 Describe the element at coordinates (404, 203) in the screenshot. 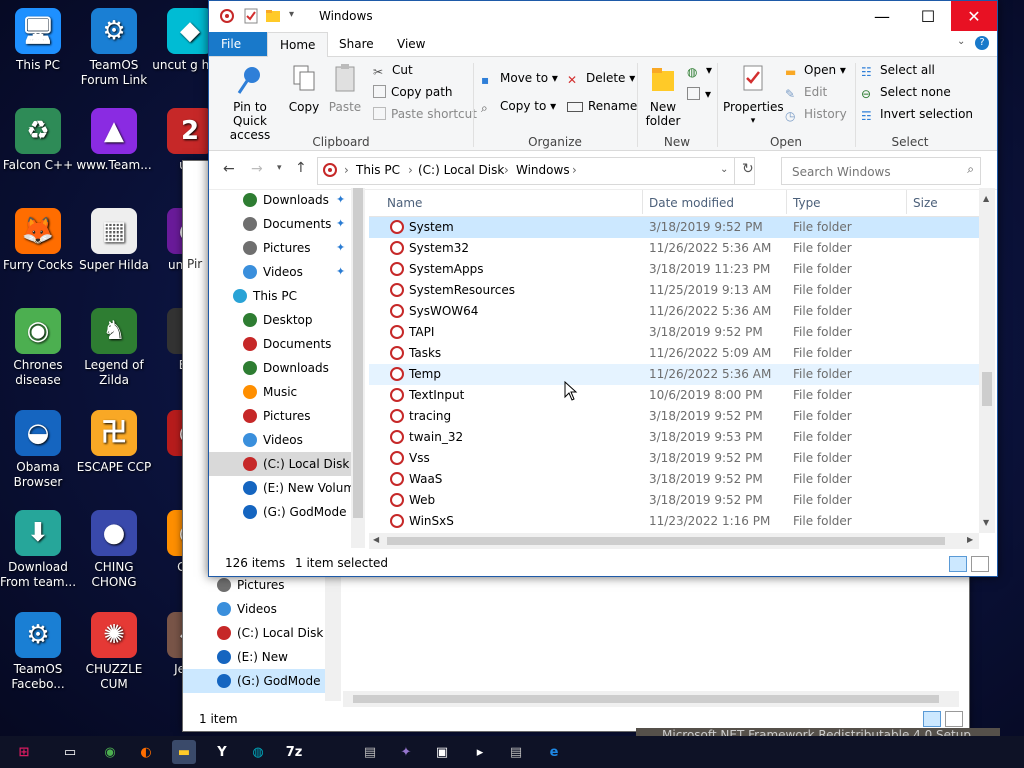

I see `column-name: Name` at that location.